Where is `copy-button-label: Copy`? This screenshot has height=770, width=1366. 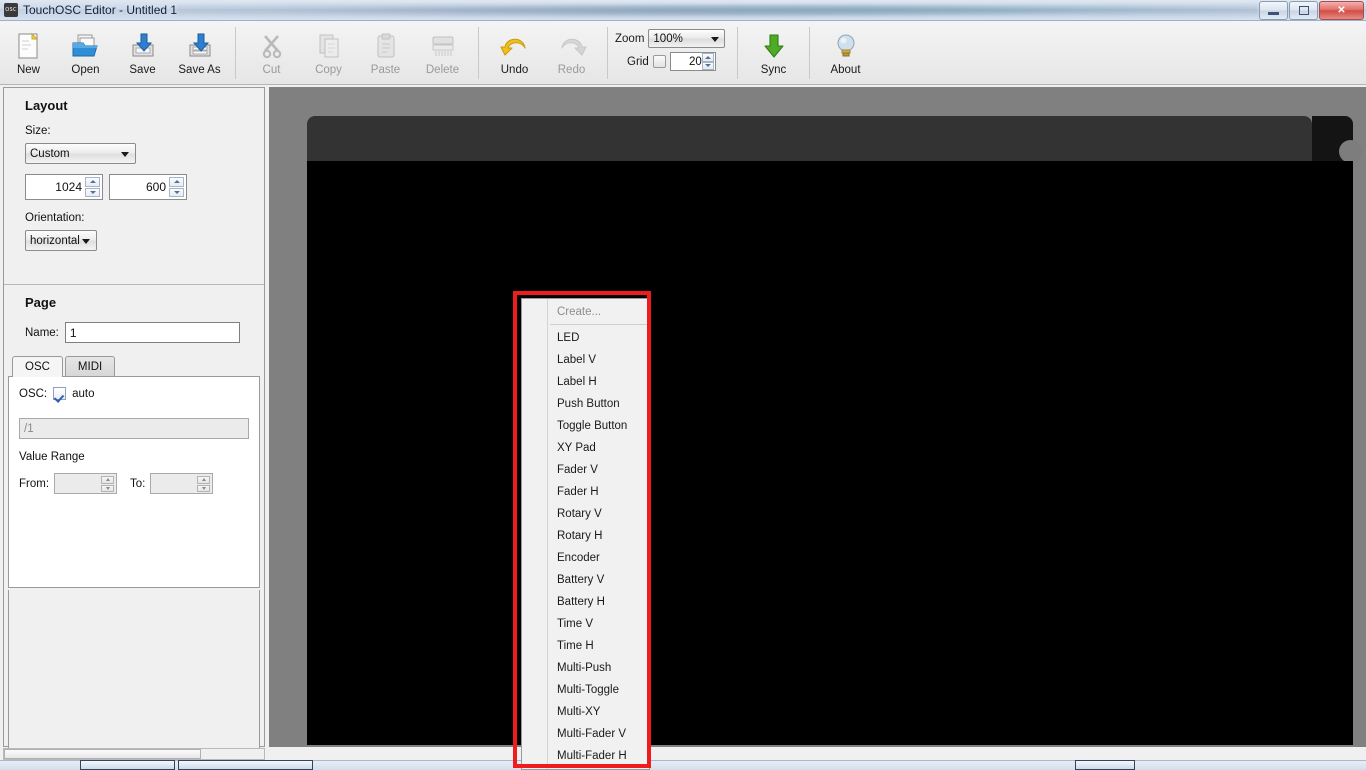
copy-button-label: Copy is located at coordinates (328, 70).